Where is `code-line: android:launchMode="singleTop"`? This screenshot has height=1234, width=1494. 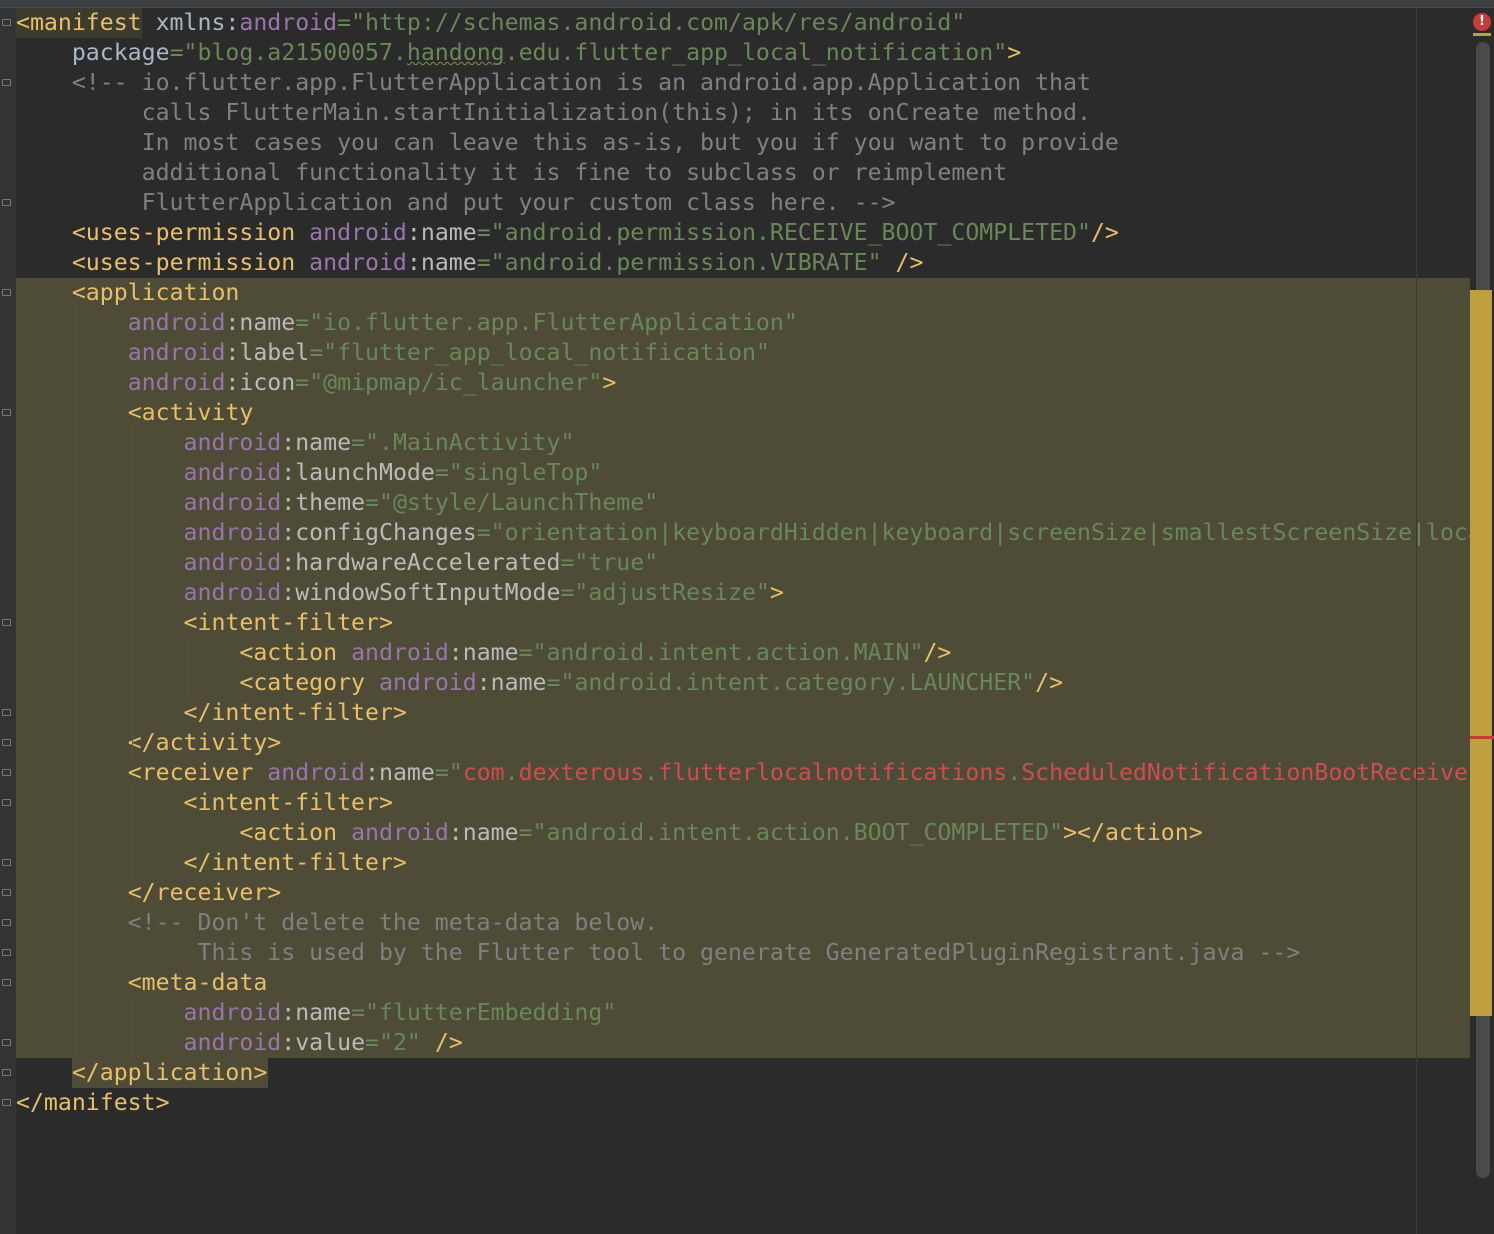 code-line: android:launchMode="singleTop" is located at coordinates (309, 473).